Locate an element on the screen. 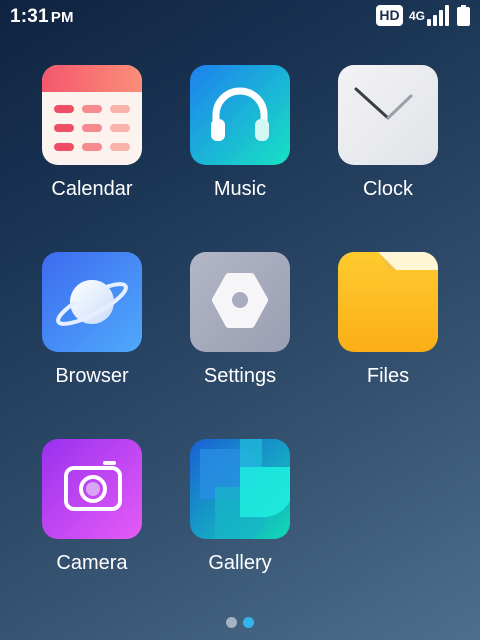 Image resolution: width=480 pixels, height=640 pixels. app-files: Files is located at coordinates (388, 327).